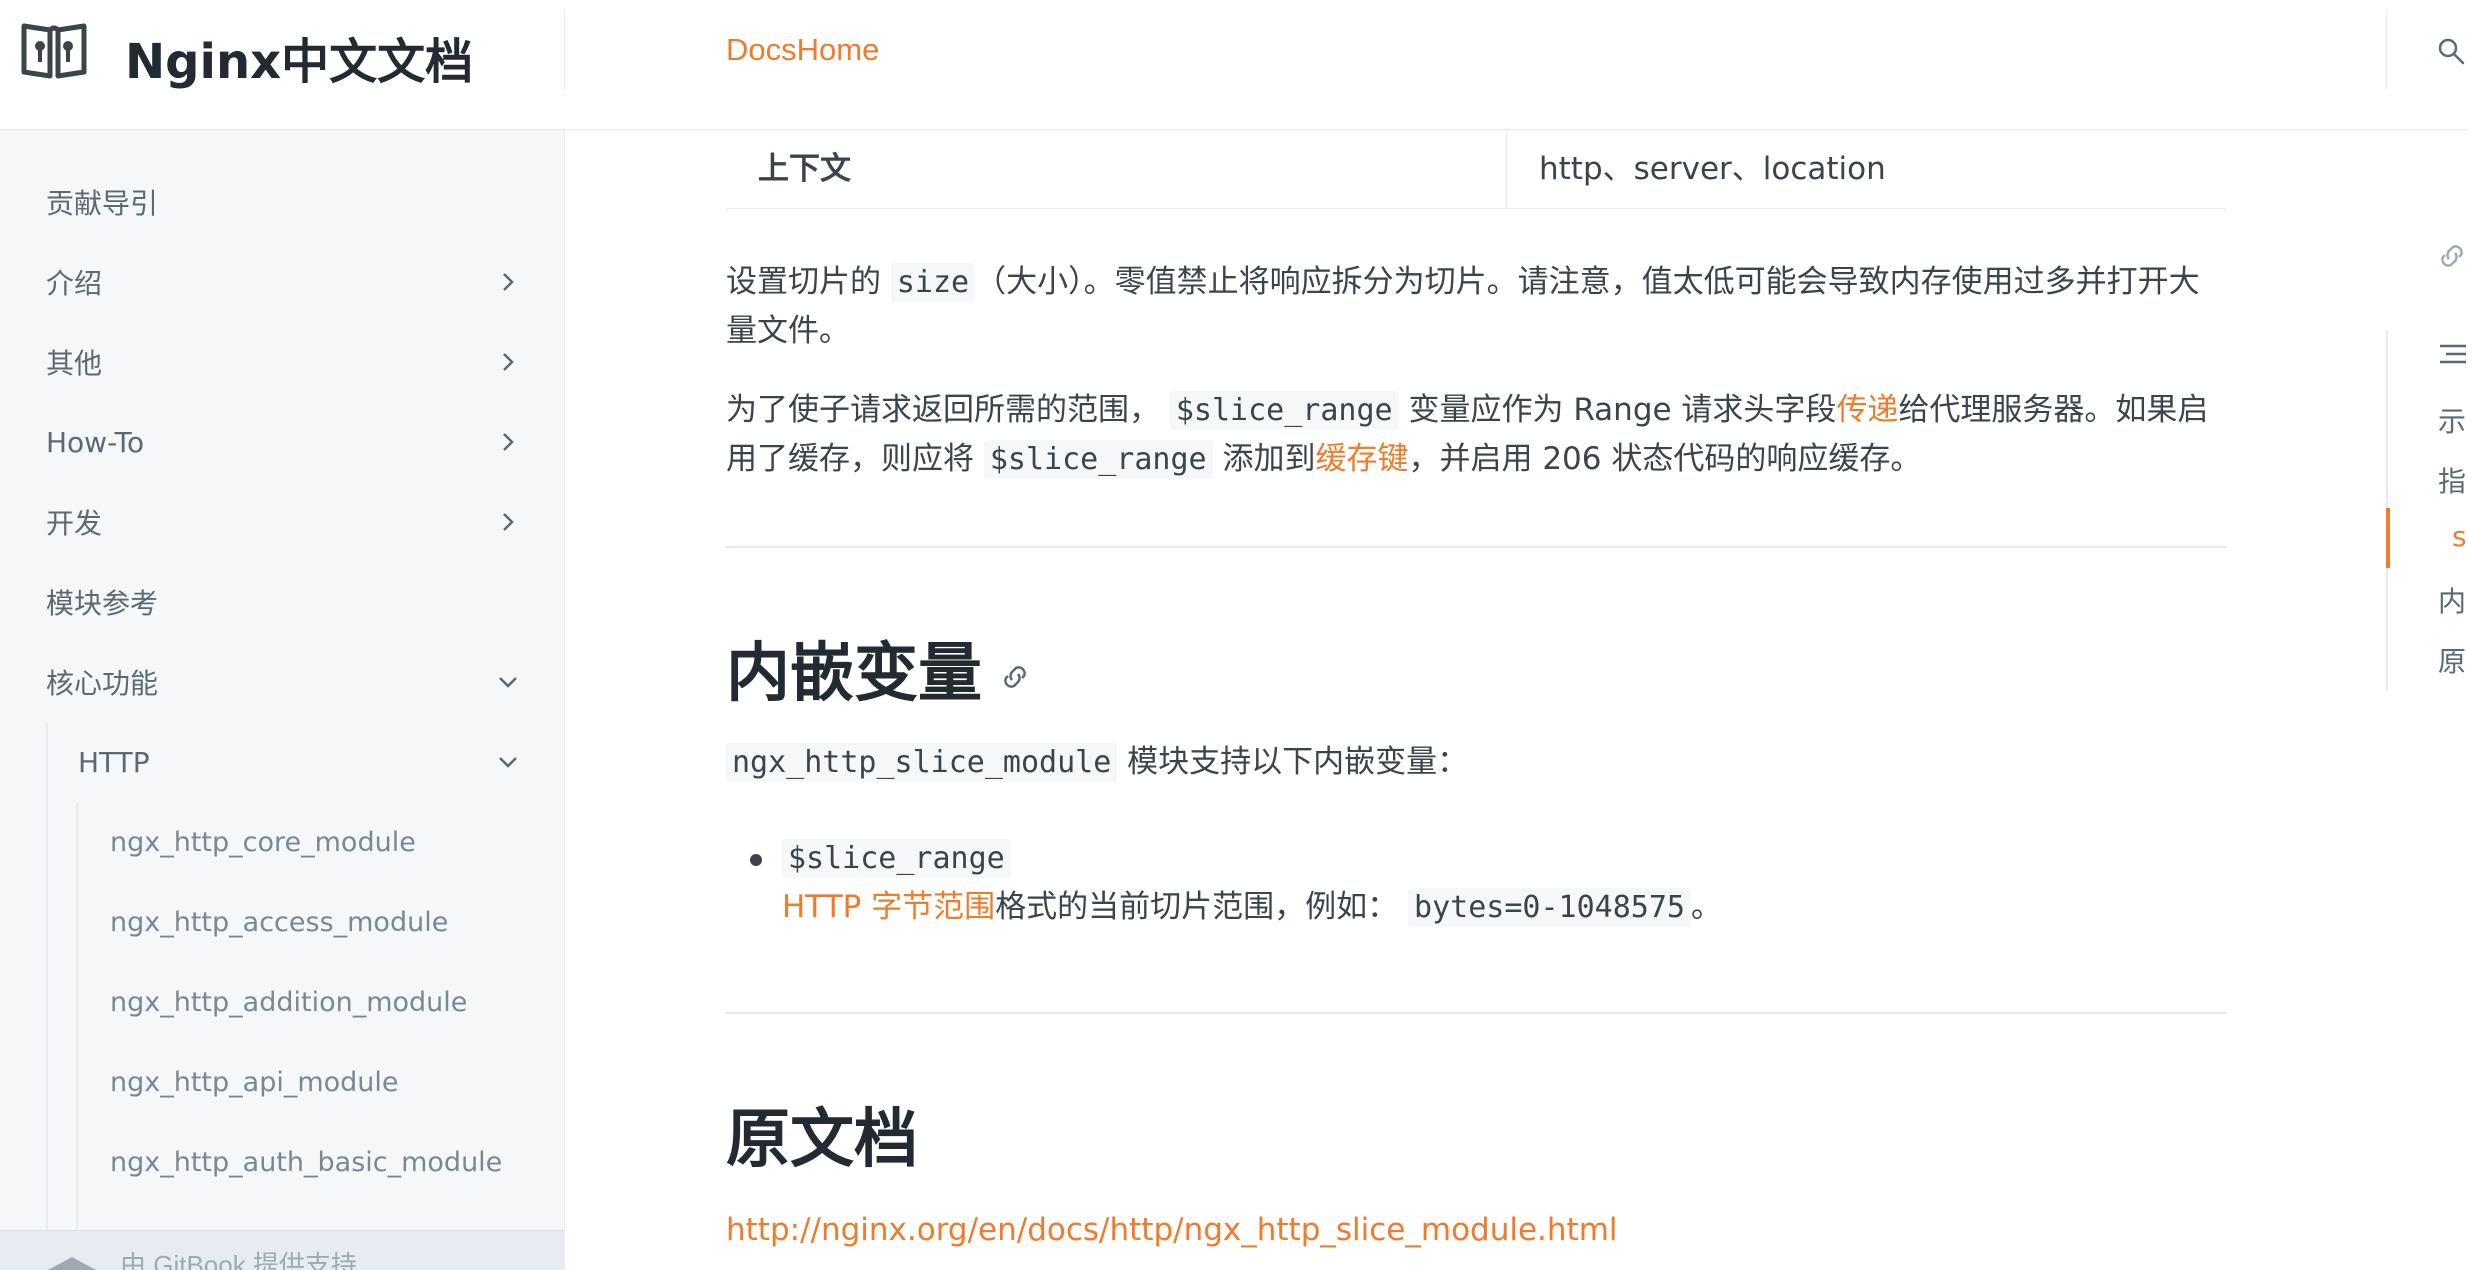  I want to click on sidebar-item-label: 开发, so click(74, 523).